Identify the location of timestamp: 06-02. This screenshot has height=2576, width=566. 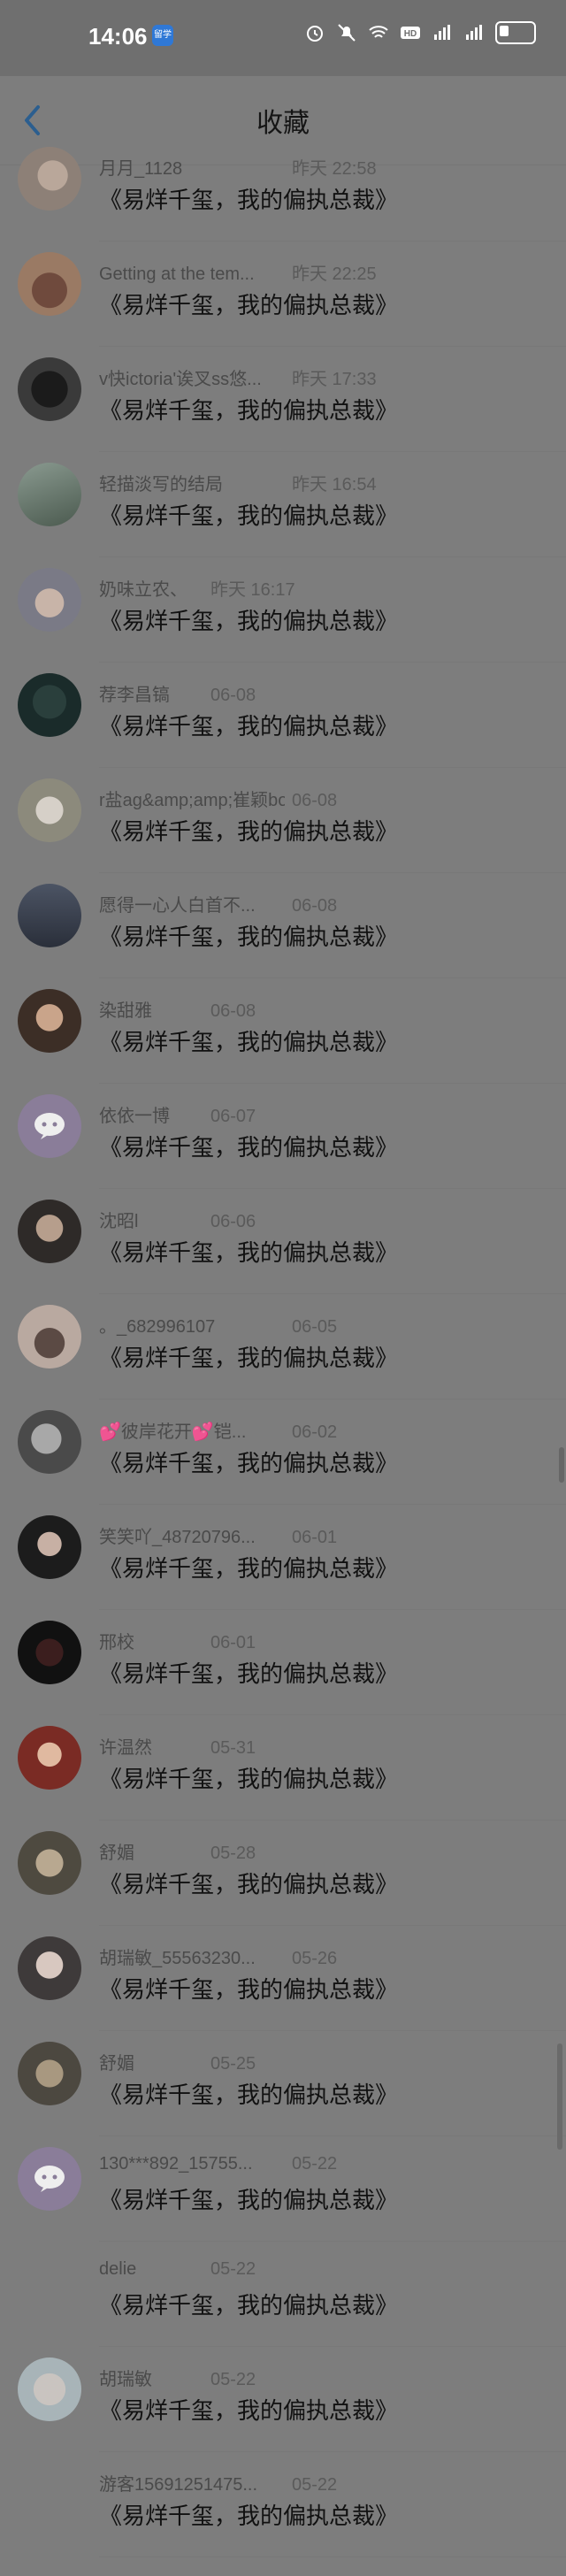
(315, 1432).